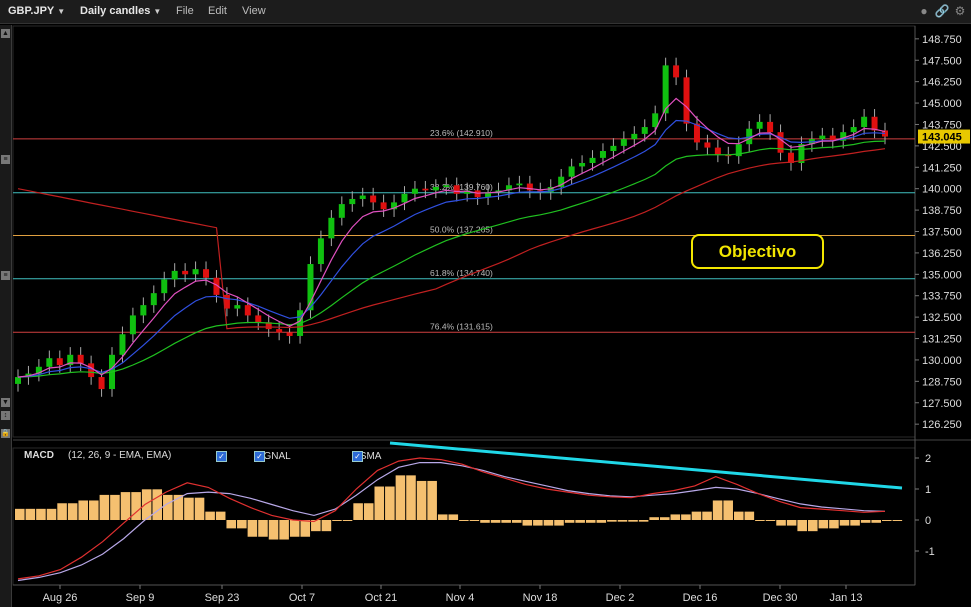  I want to click on price-tick-label: 136.250, so click(942, 254).